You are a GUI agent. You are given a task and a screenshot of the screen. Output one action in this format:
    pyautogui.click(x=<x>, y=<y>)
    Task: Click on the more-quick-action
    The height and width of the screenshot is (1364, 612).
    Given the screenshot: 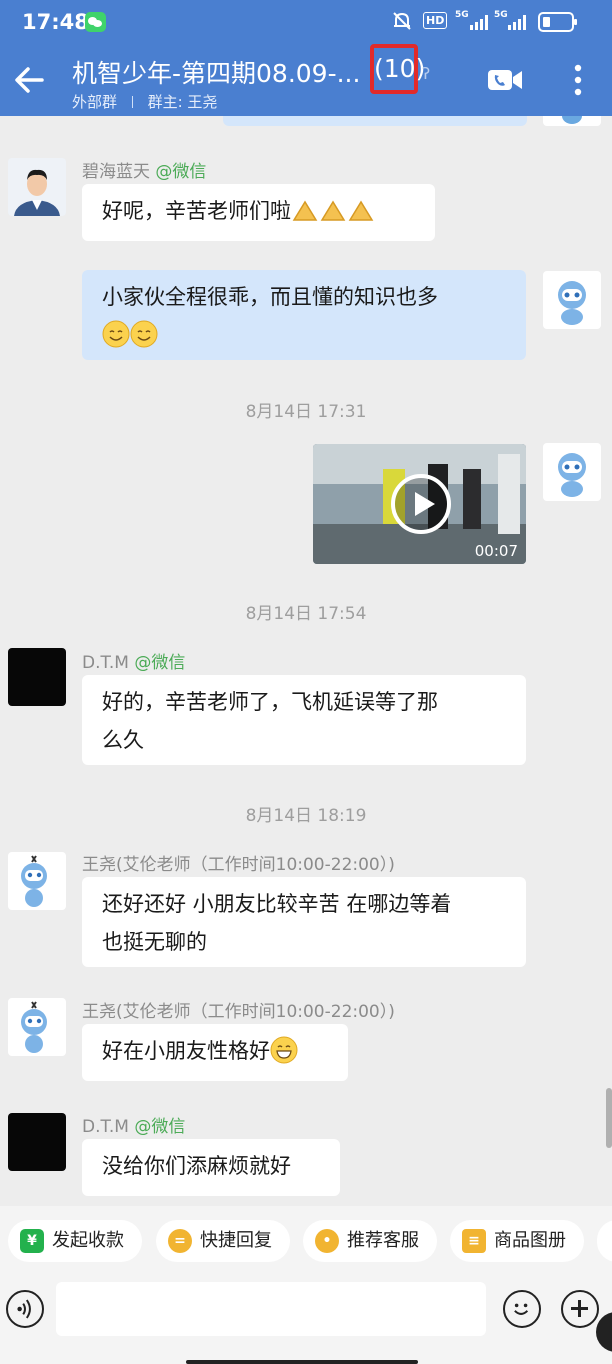 What is the action you would take?
    pyautogui.click(x=604, y=1241)
    